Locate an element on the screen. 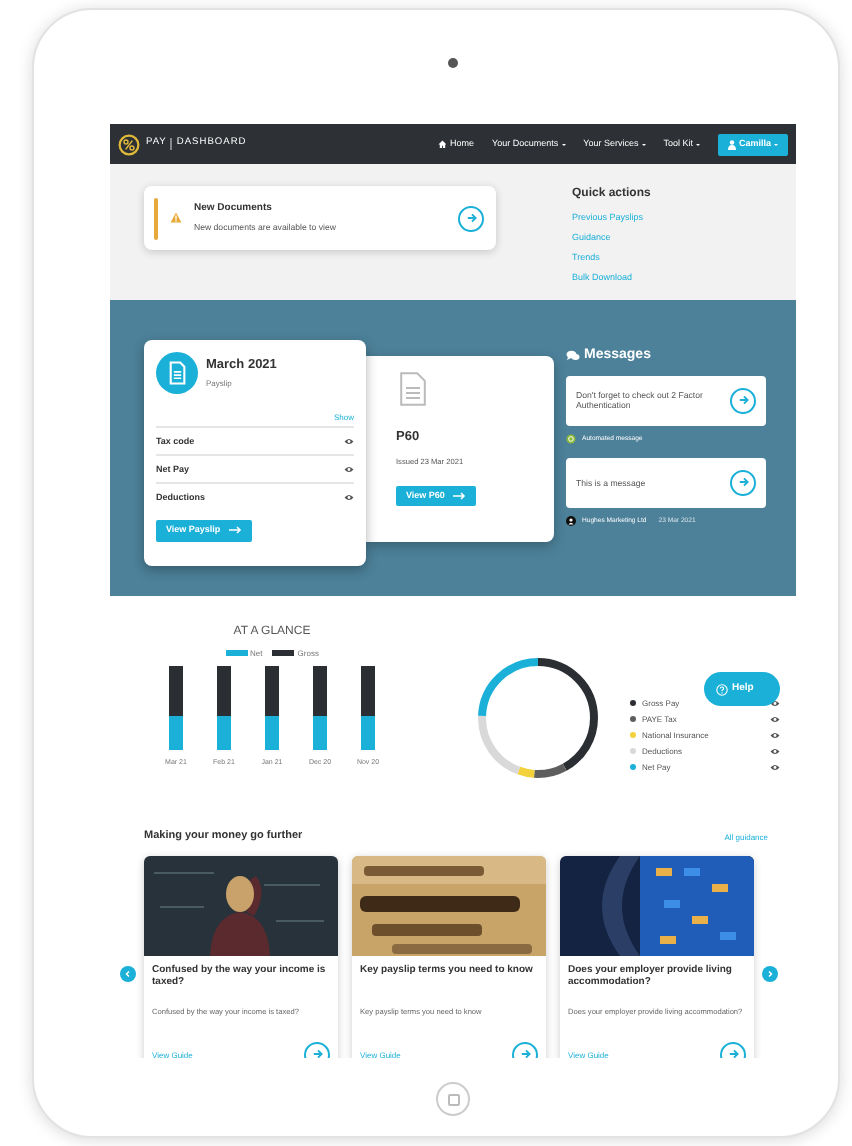  user-avatar-icon is located at coordinates (571, 520).